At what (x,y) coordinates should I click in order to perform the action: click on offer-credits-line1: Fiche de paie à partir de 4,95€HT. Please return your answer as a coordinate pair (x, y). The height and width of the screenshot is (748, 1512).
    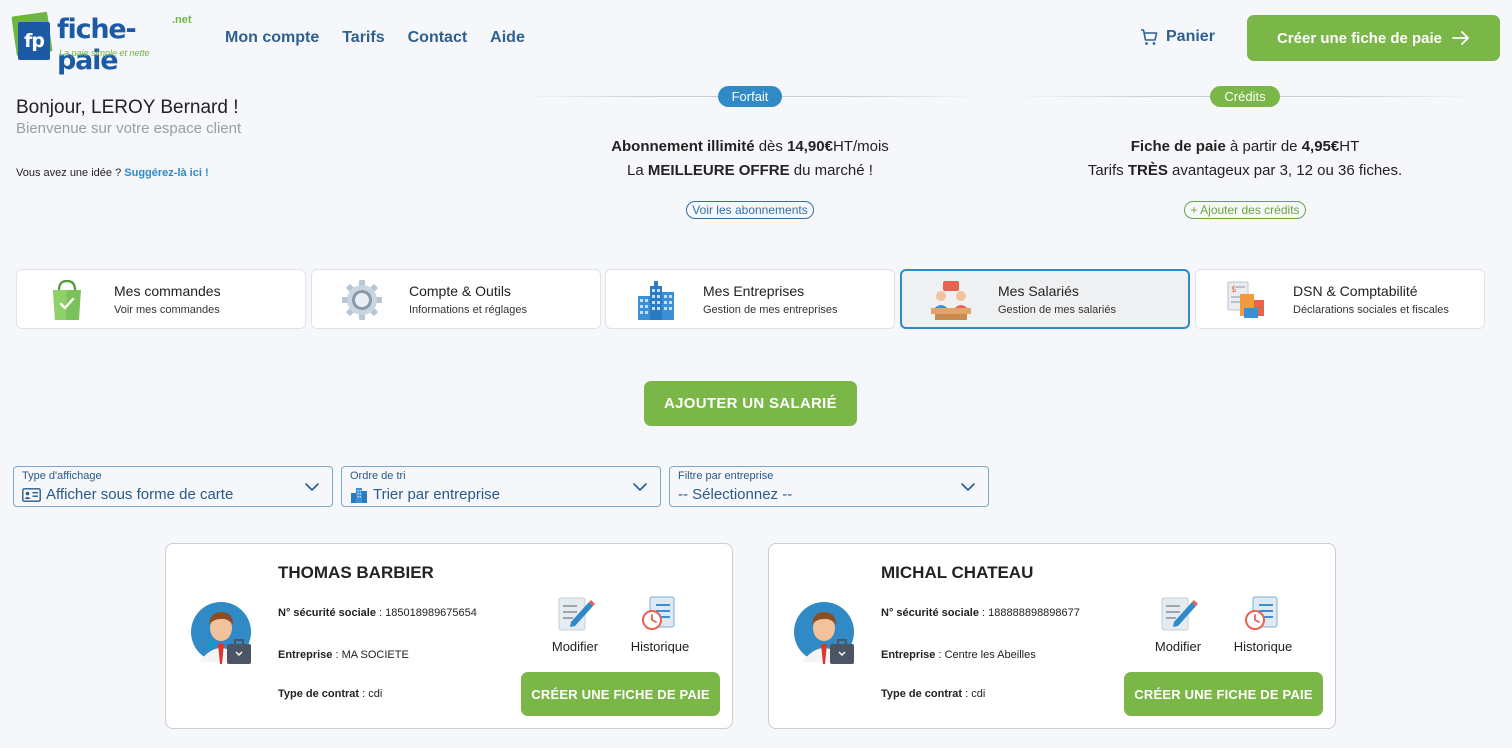
    Looking at the image, I should click on (1245, 147).